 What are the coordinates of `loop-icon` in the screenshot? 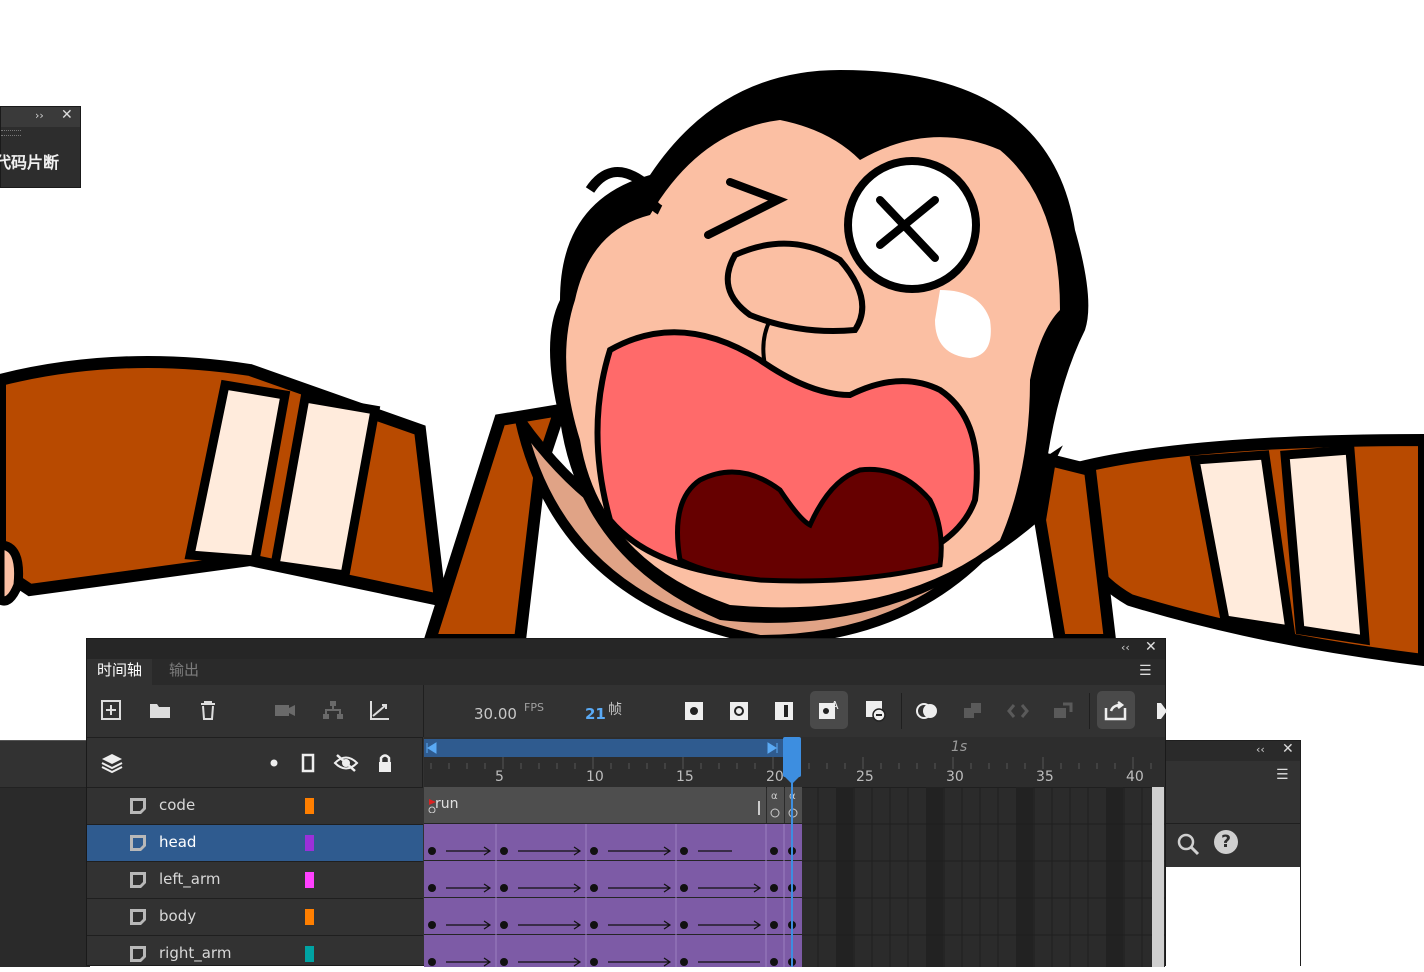 It's located at (1018, 711).